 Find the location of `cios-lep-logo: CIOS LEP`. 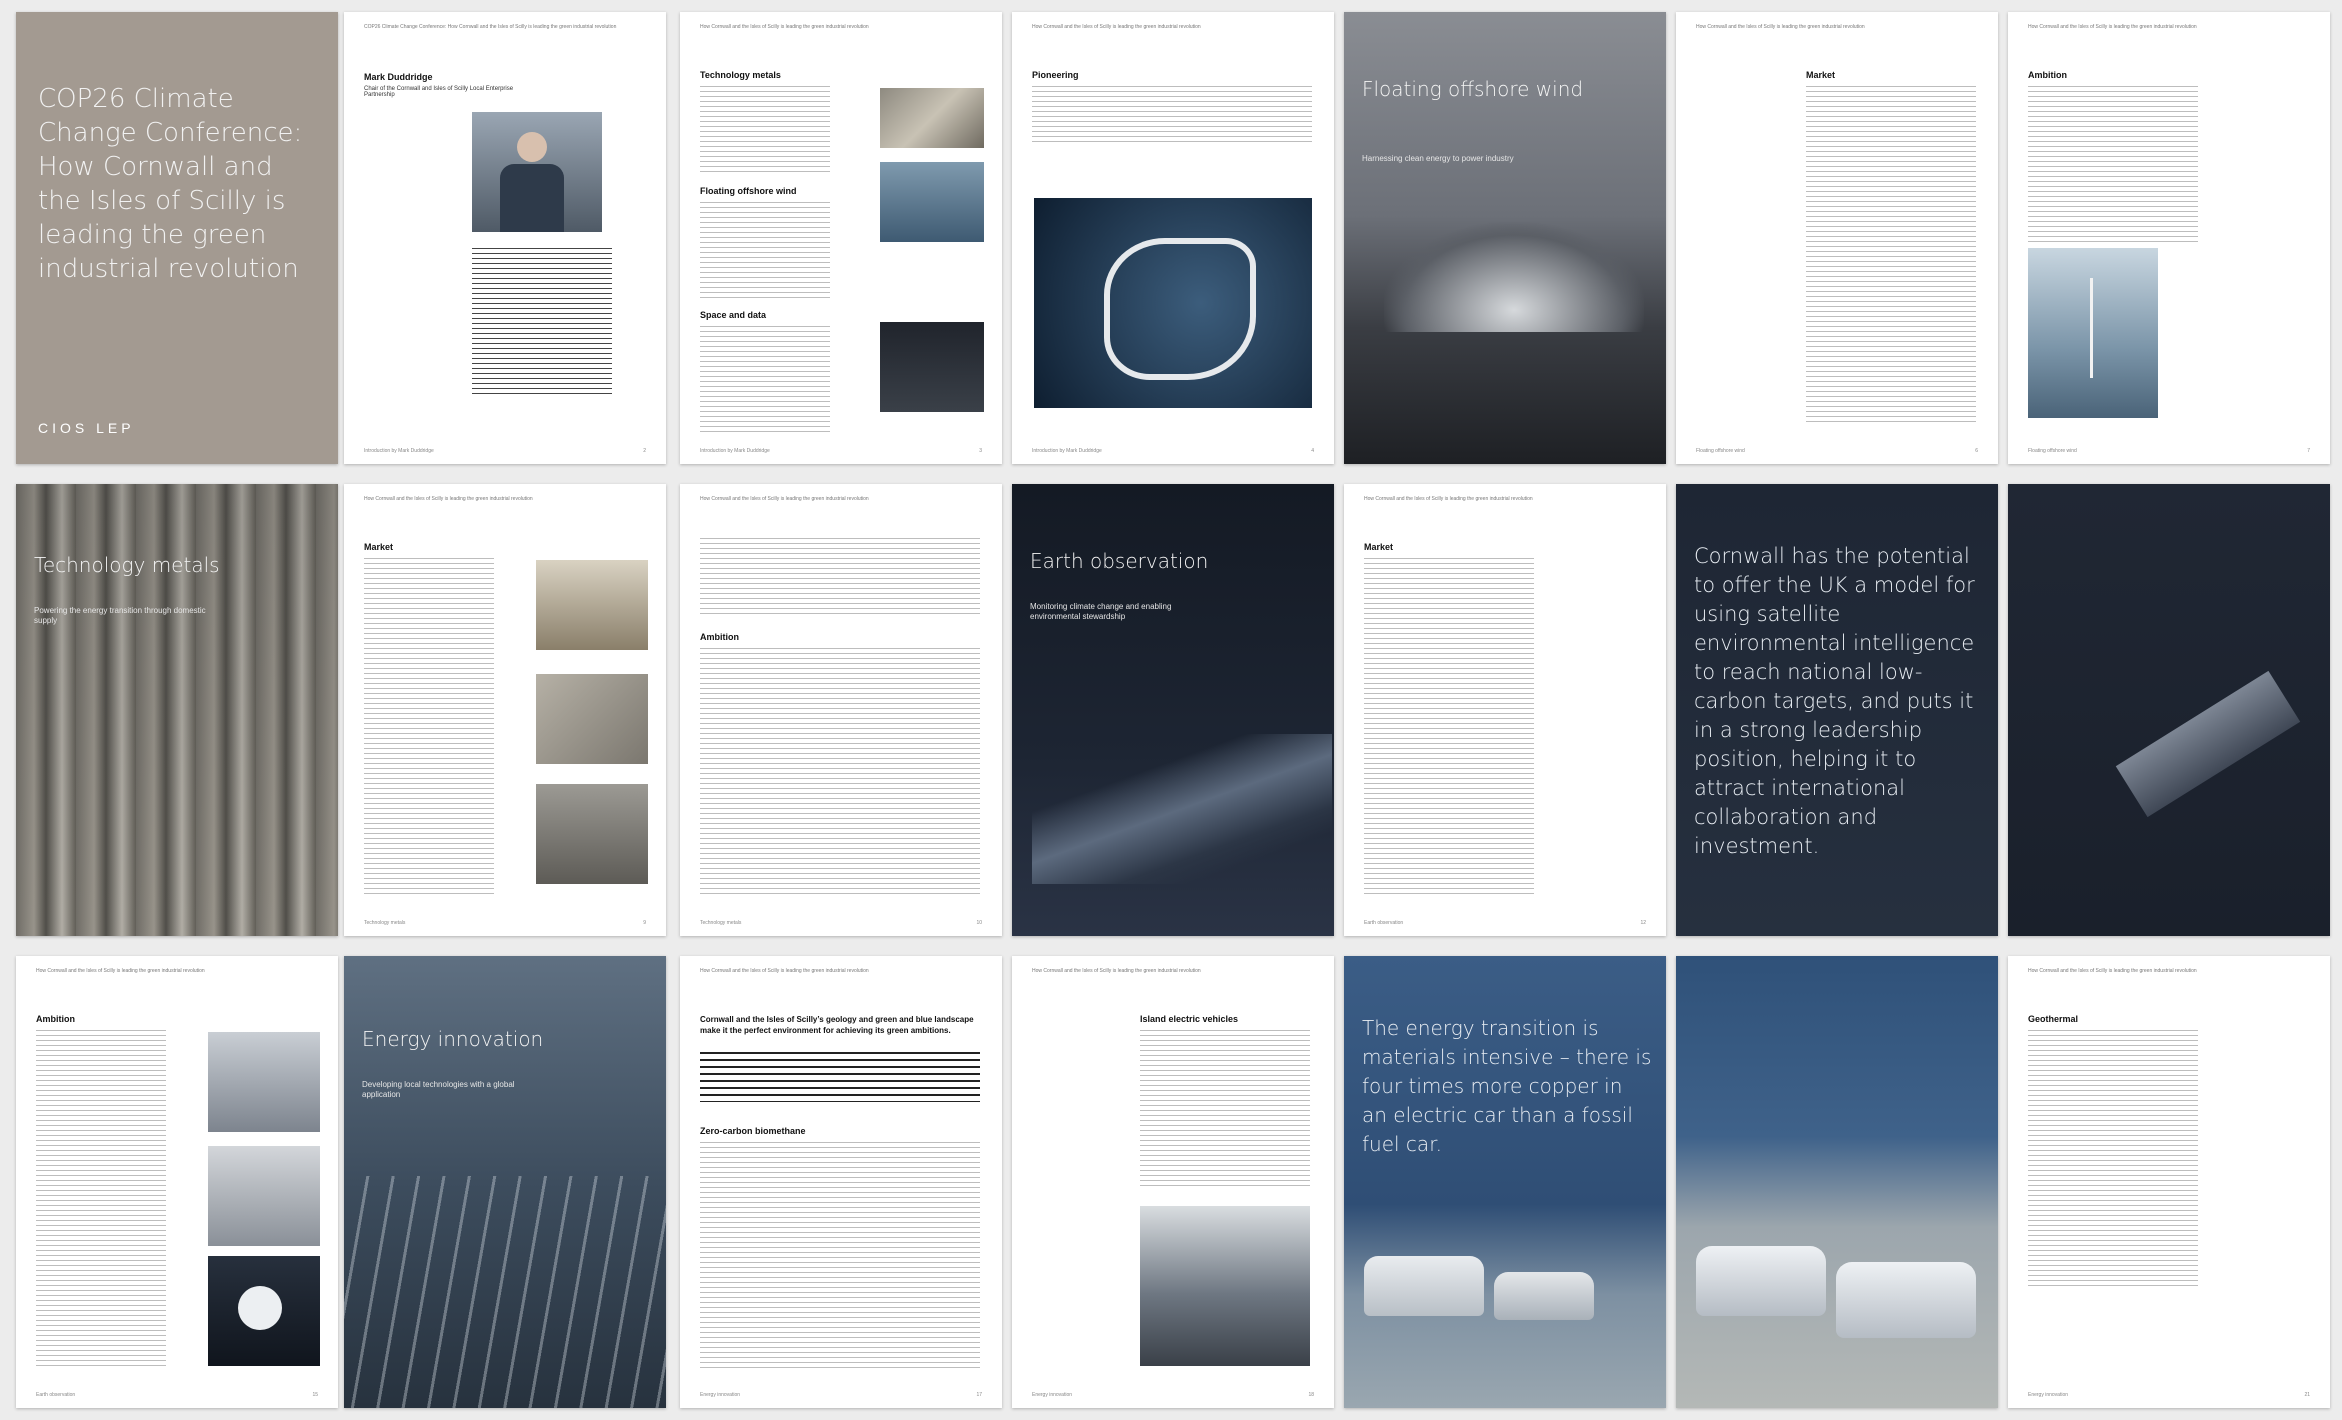

cios-lep-logo: CIOS LEP is located at coordinates (86, 428).